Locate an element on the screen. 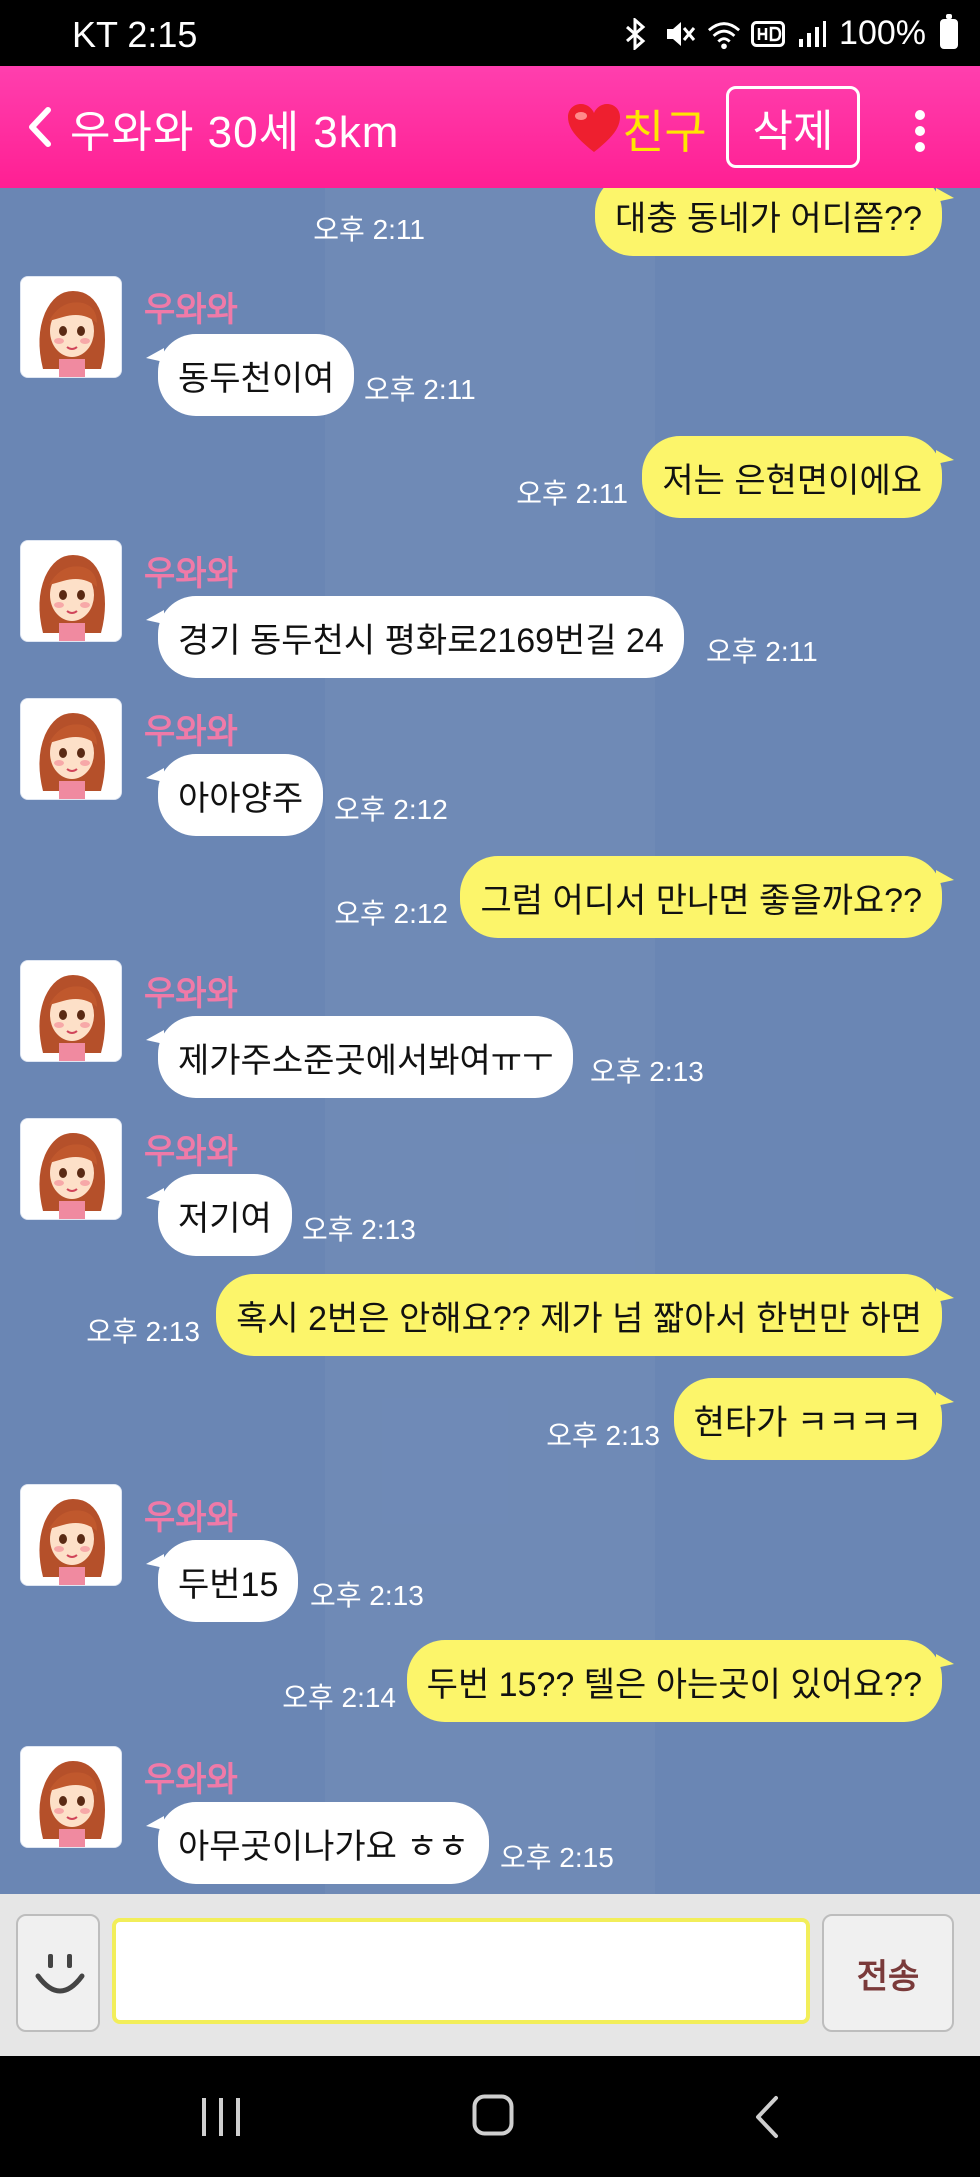 This screenshot has width=980, height=2177. heart-icon is located at coordinates (594, 128).